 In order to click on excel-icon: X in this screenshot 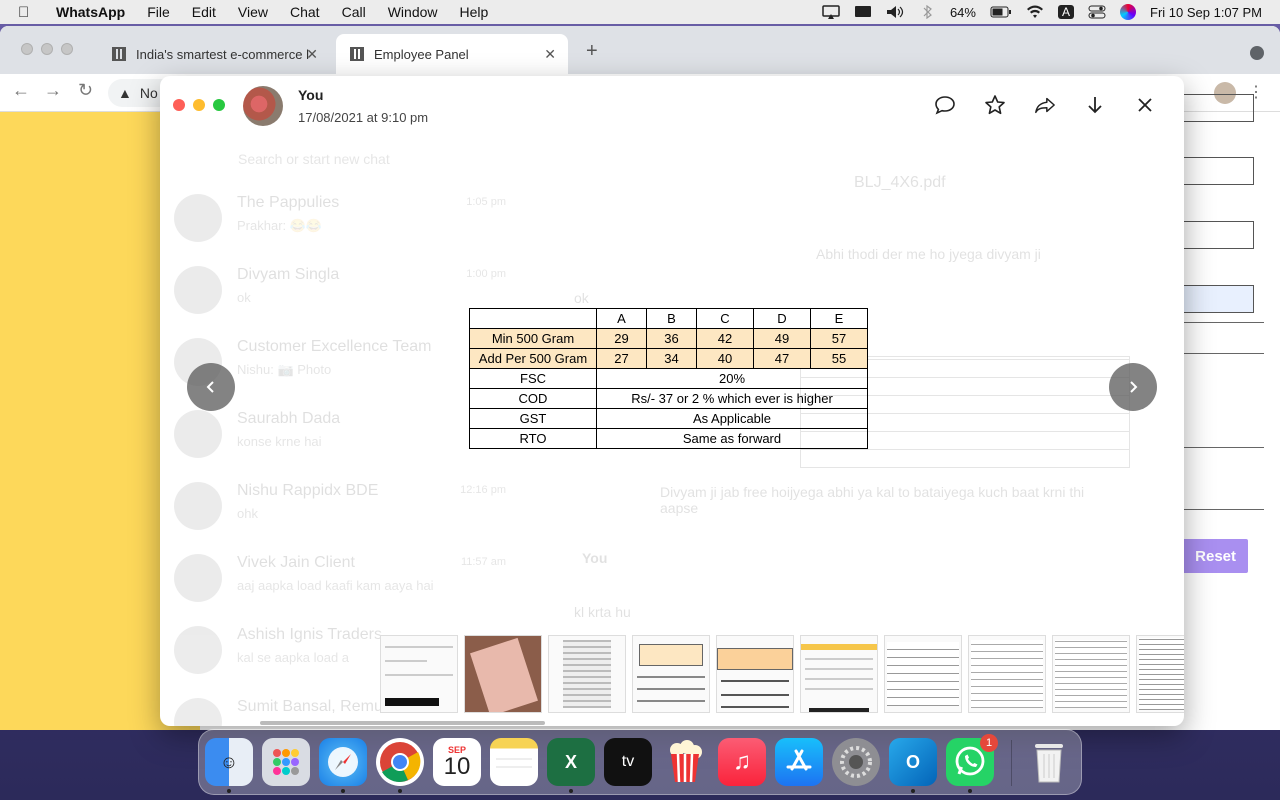, I will do `click(571, 762)`.